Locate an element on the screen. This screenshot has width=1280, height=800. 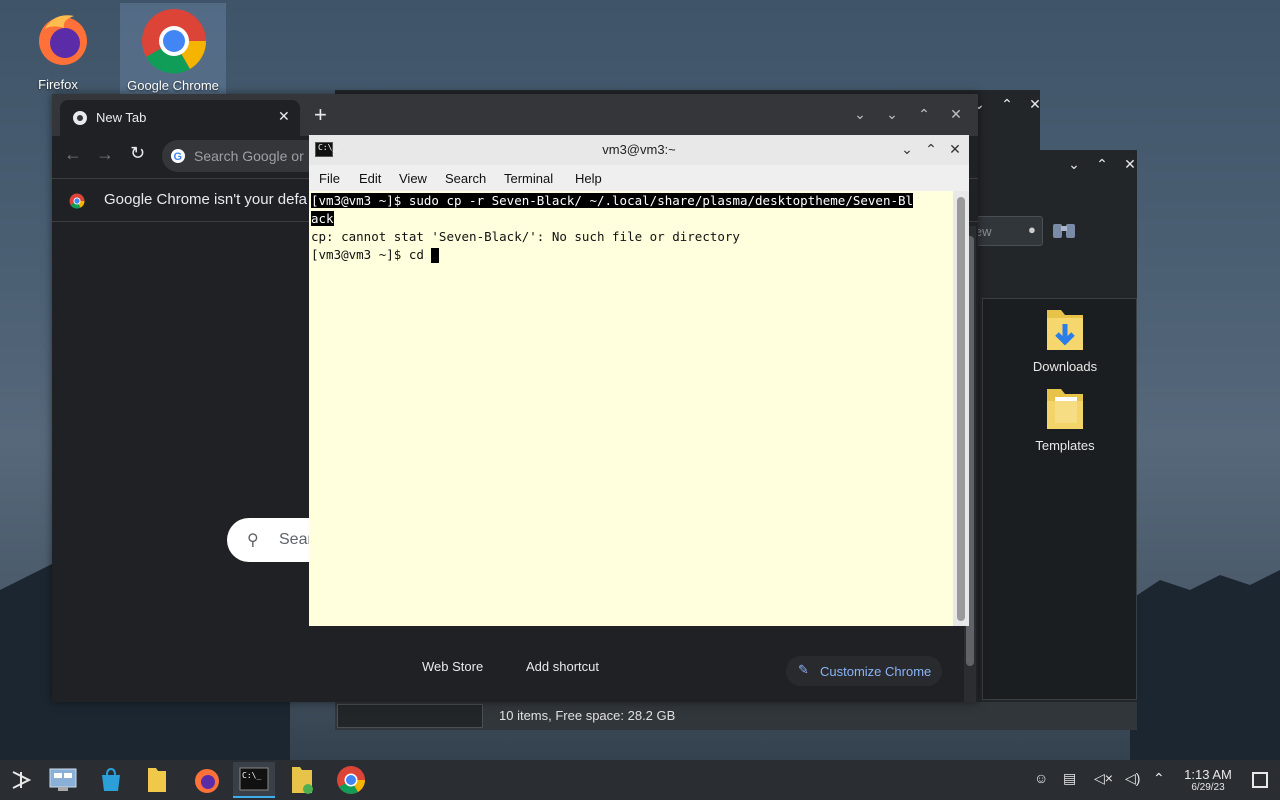
tray-expand-icon: ⌃ is located at coordinates (1159, 778).